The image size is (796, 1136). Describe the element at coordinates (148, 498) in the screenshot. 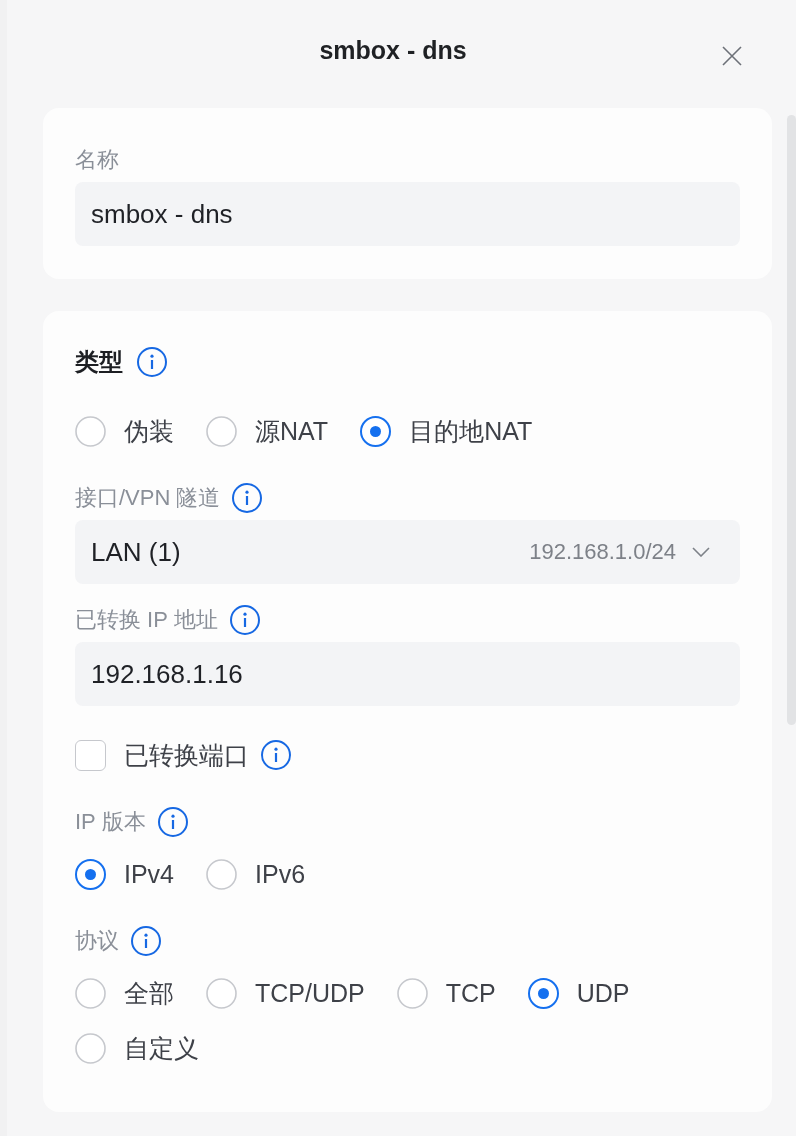

I see `field-label: 接口/VPN 隧道` at that location.